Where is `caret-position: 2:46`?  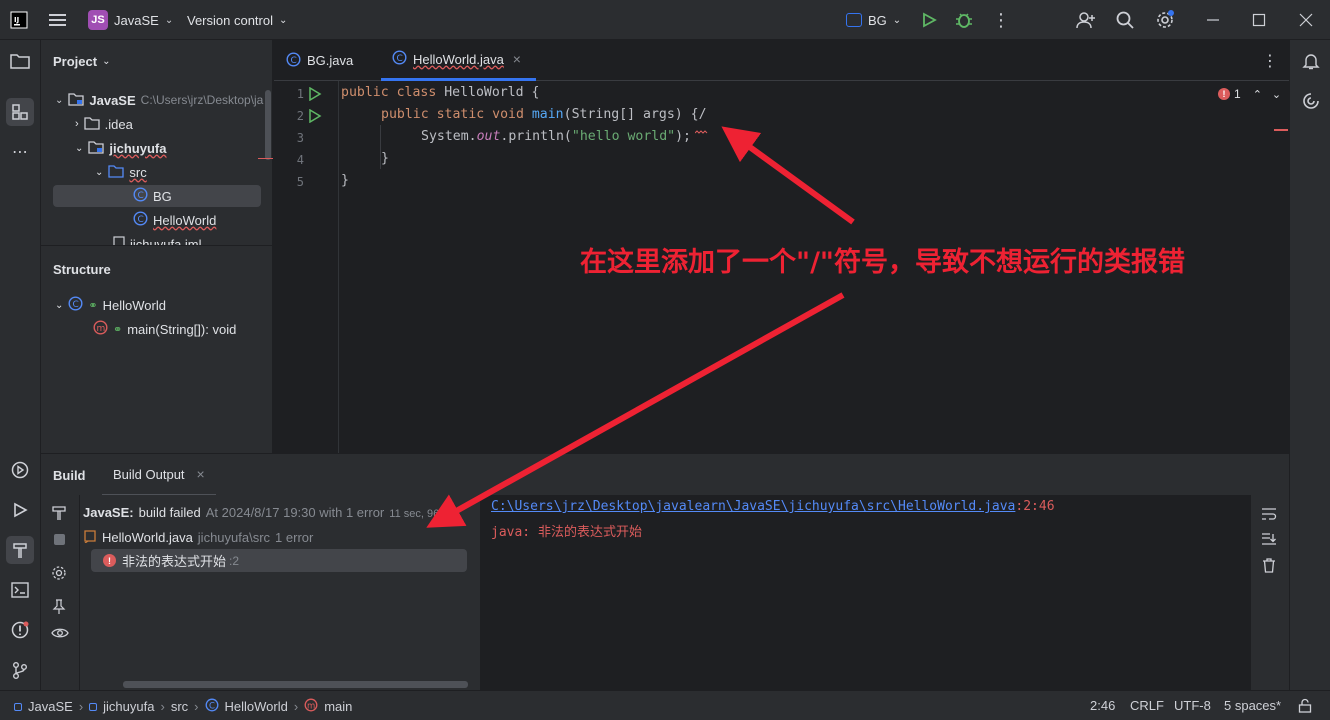 caret-position: 2:46 is located at coordinates (1102, 705).